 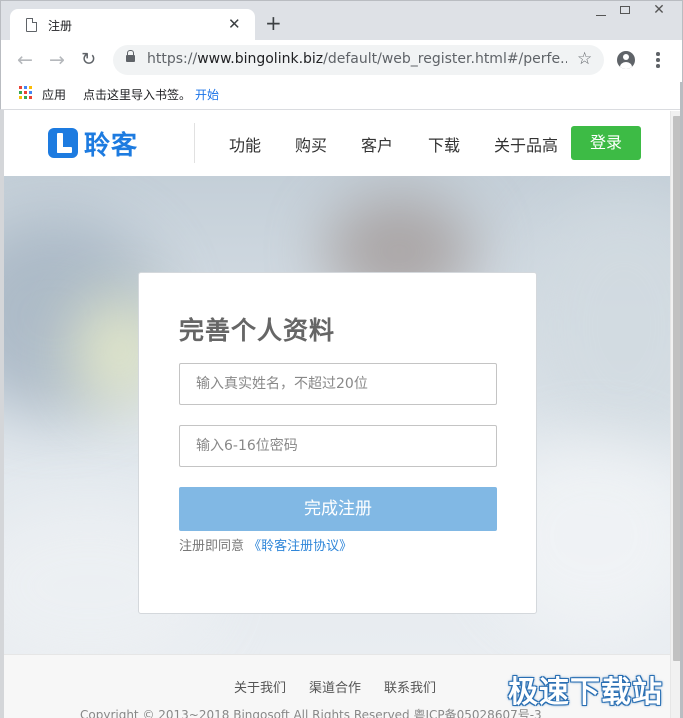 I want to click on browser-tab: 注册 ✕, so click(x=132, y=25).